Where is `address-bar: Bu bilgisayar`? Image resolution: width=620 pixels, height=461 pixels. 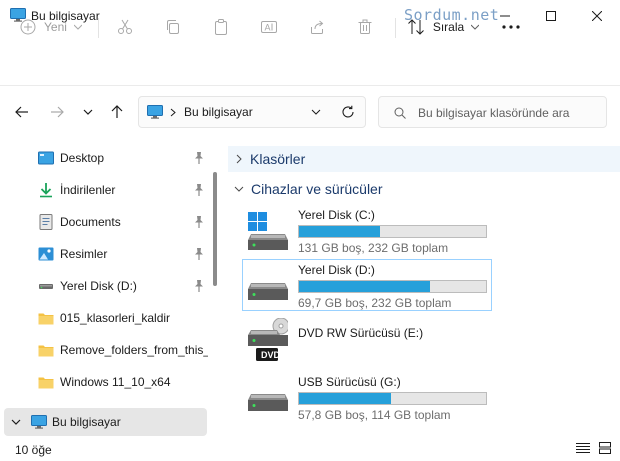
address-bar: Bu bilgisayar is located at coordinates (252, 112).